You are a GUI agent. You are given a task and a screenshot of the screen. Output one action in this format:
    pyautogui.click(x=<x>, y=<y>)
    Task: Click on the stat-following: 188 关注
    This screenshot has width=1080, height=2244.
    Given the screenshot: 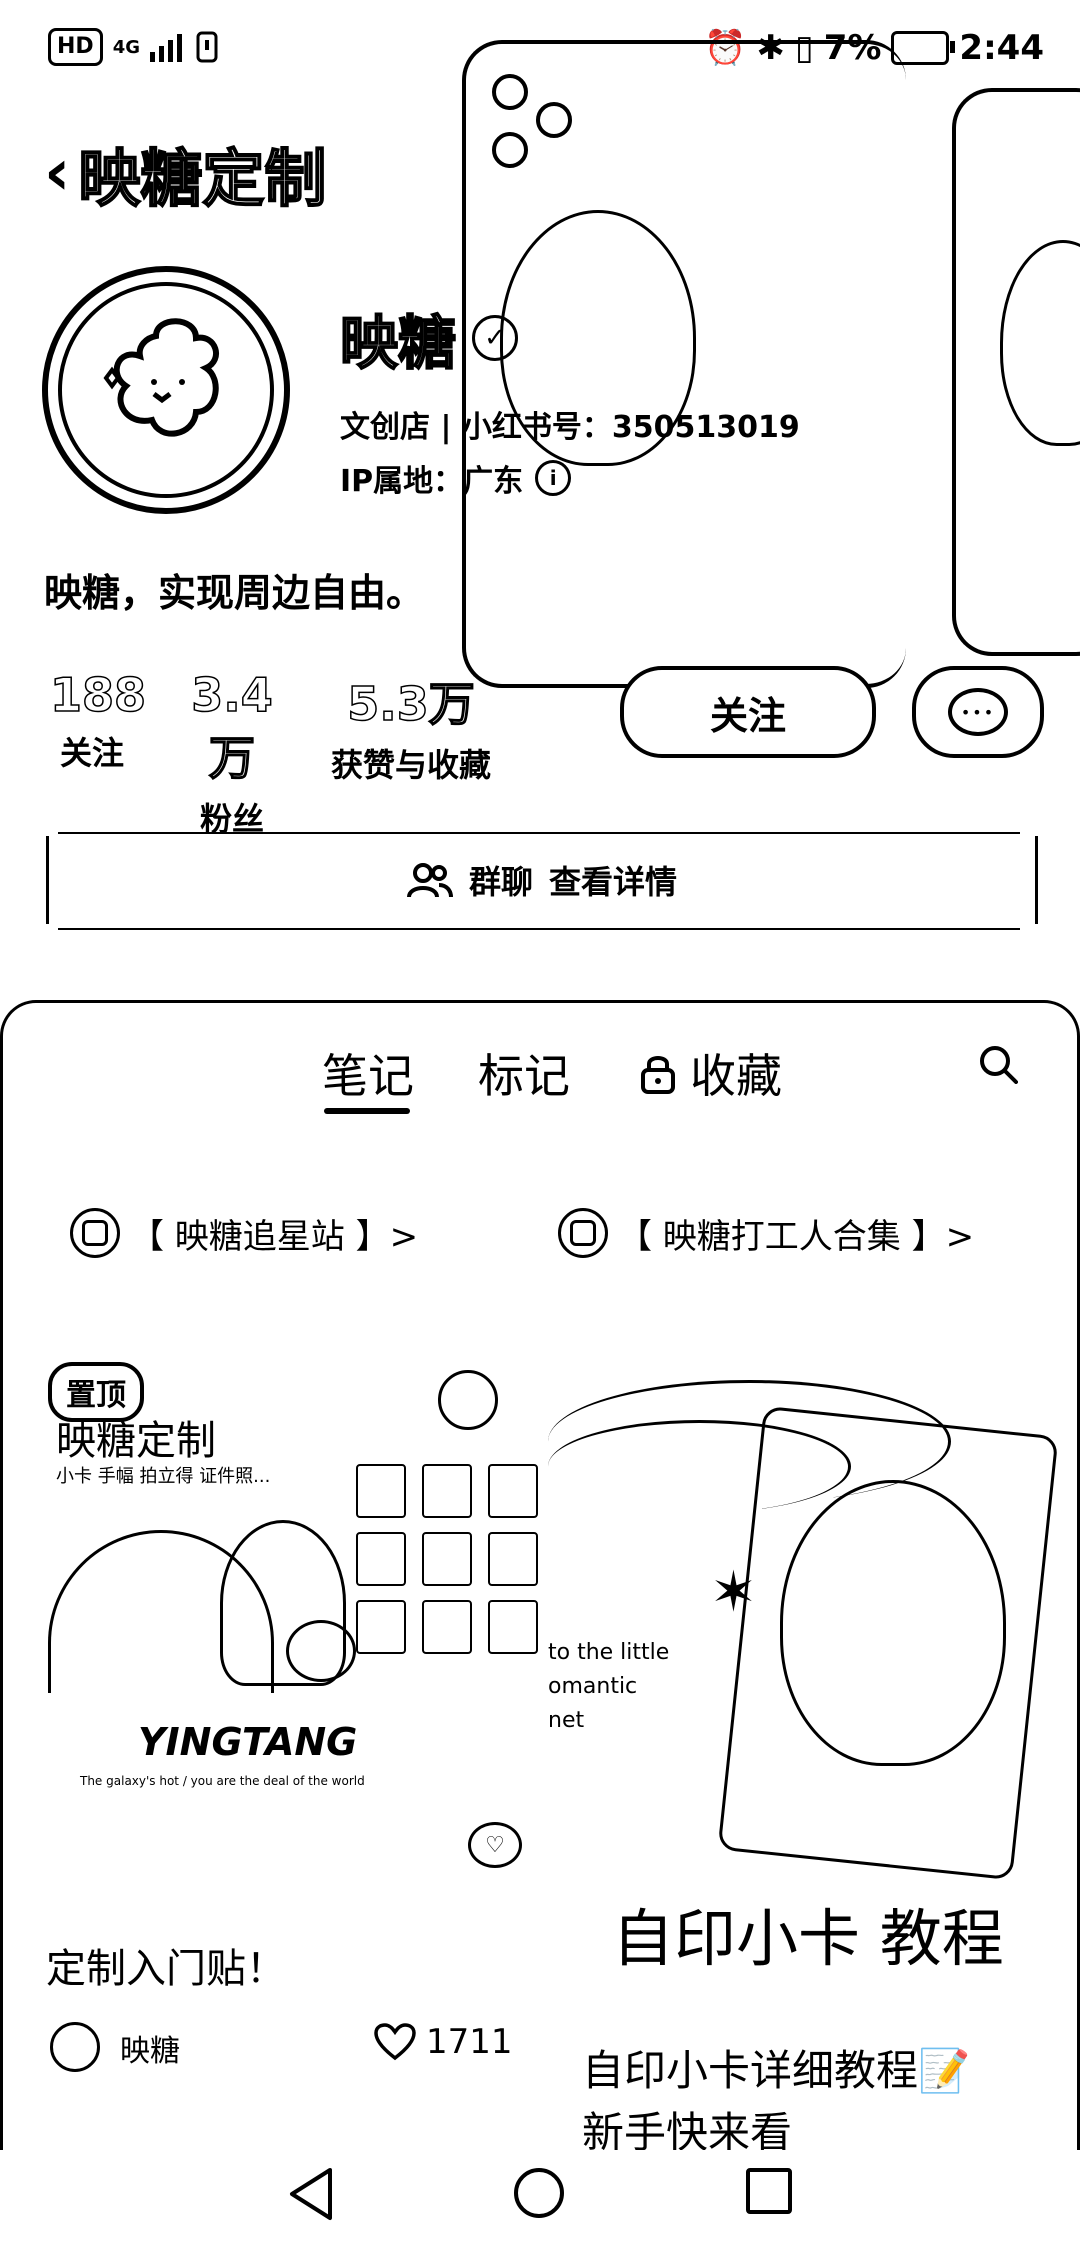 What is the action you would take?
    pyautogui.click(x=98, y=720)
    